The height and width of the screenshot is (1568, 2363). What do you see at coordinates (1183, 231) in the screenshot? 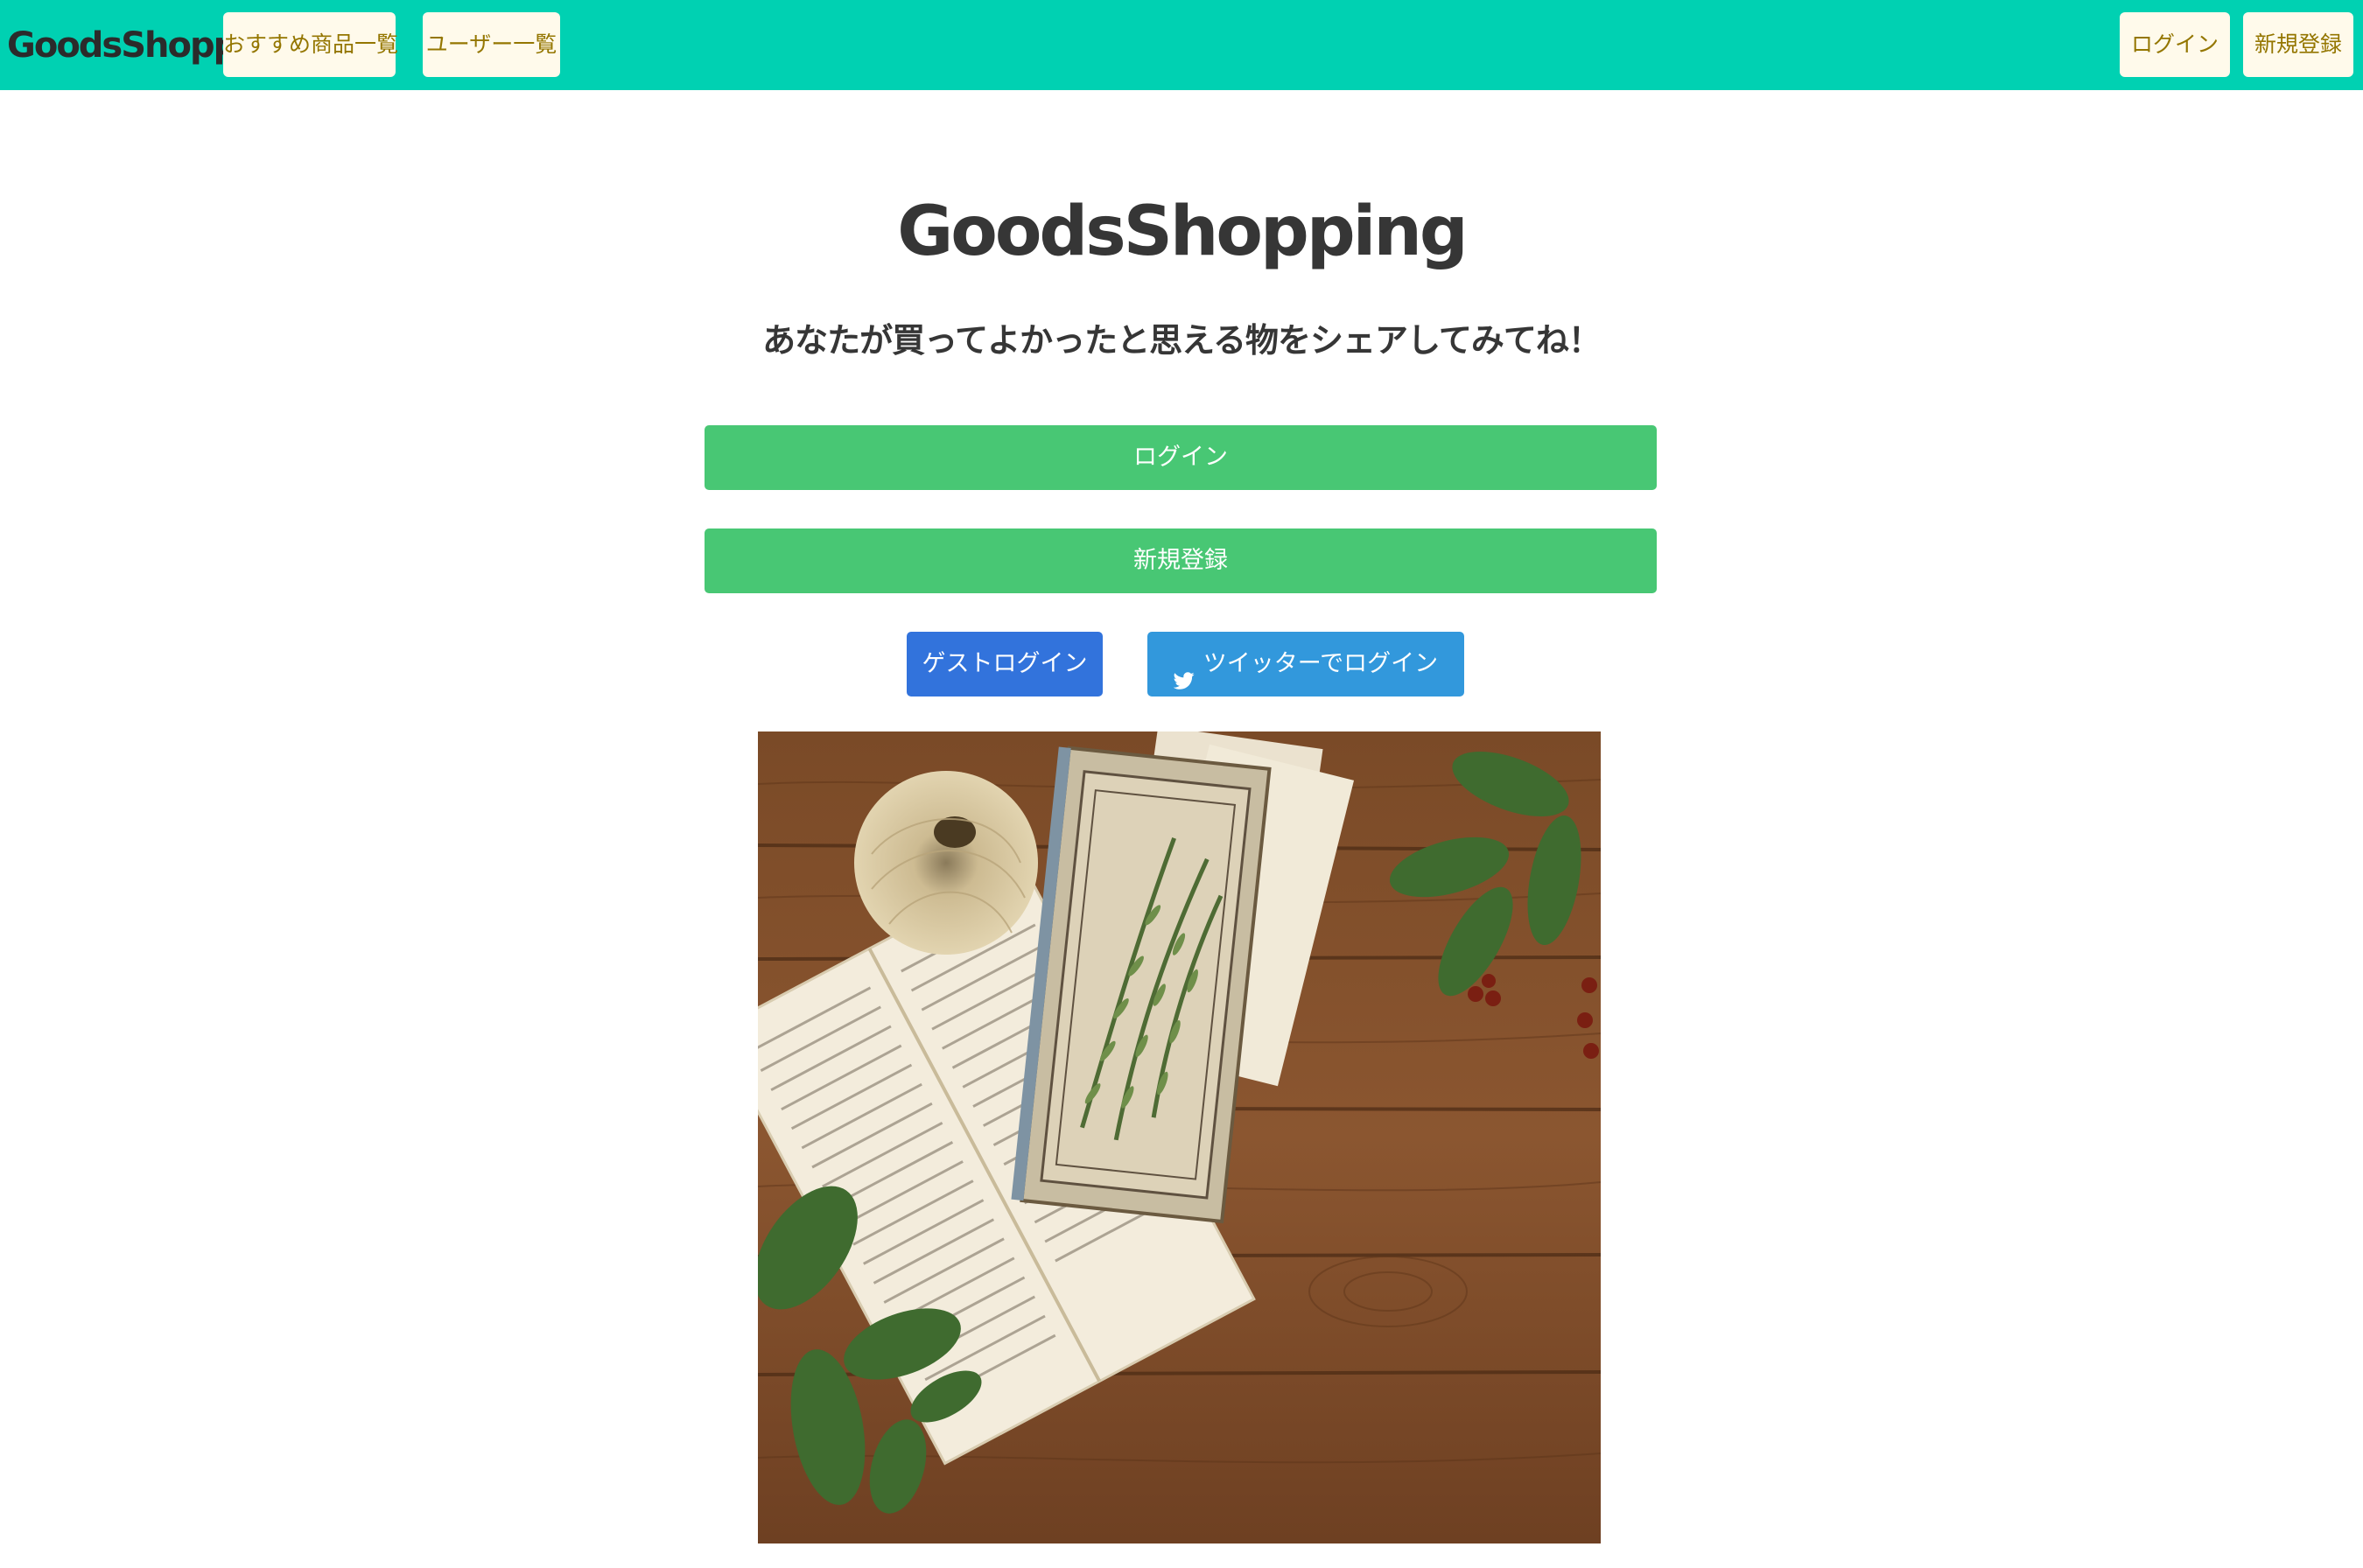
I see `hero-title: GoodsShopping` at bounding box center [1183, 231].